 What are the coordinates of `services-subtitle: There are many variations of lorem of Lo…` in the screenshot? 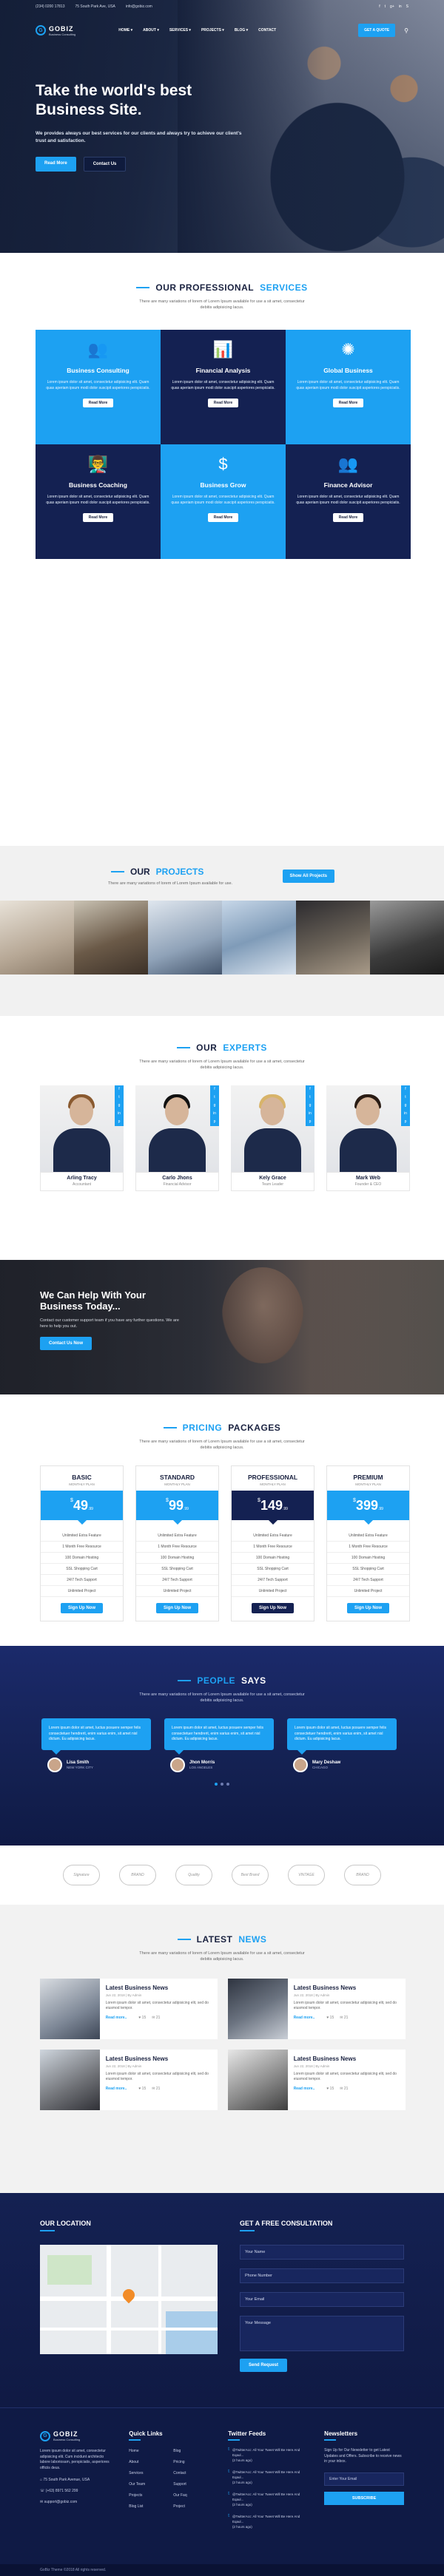 It's located at (222, 304).